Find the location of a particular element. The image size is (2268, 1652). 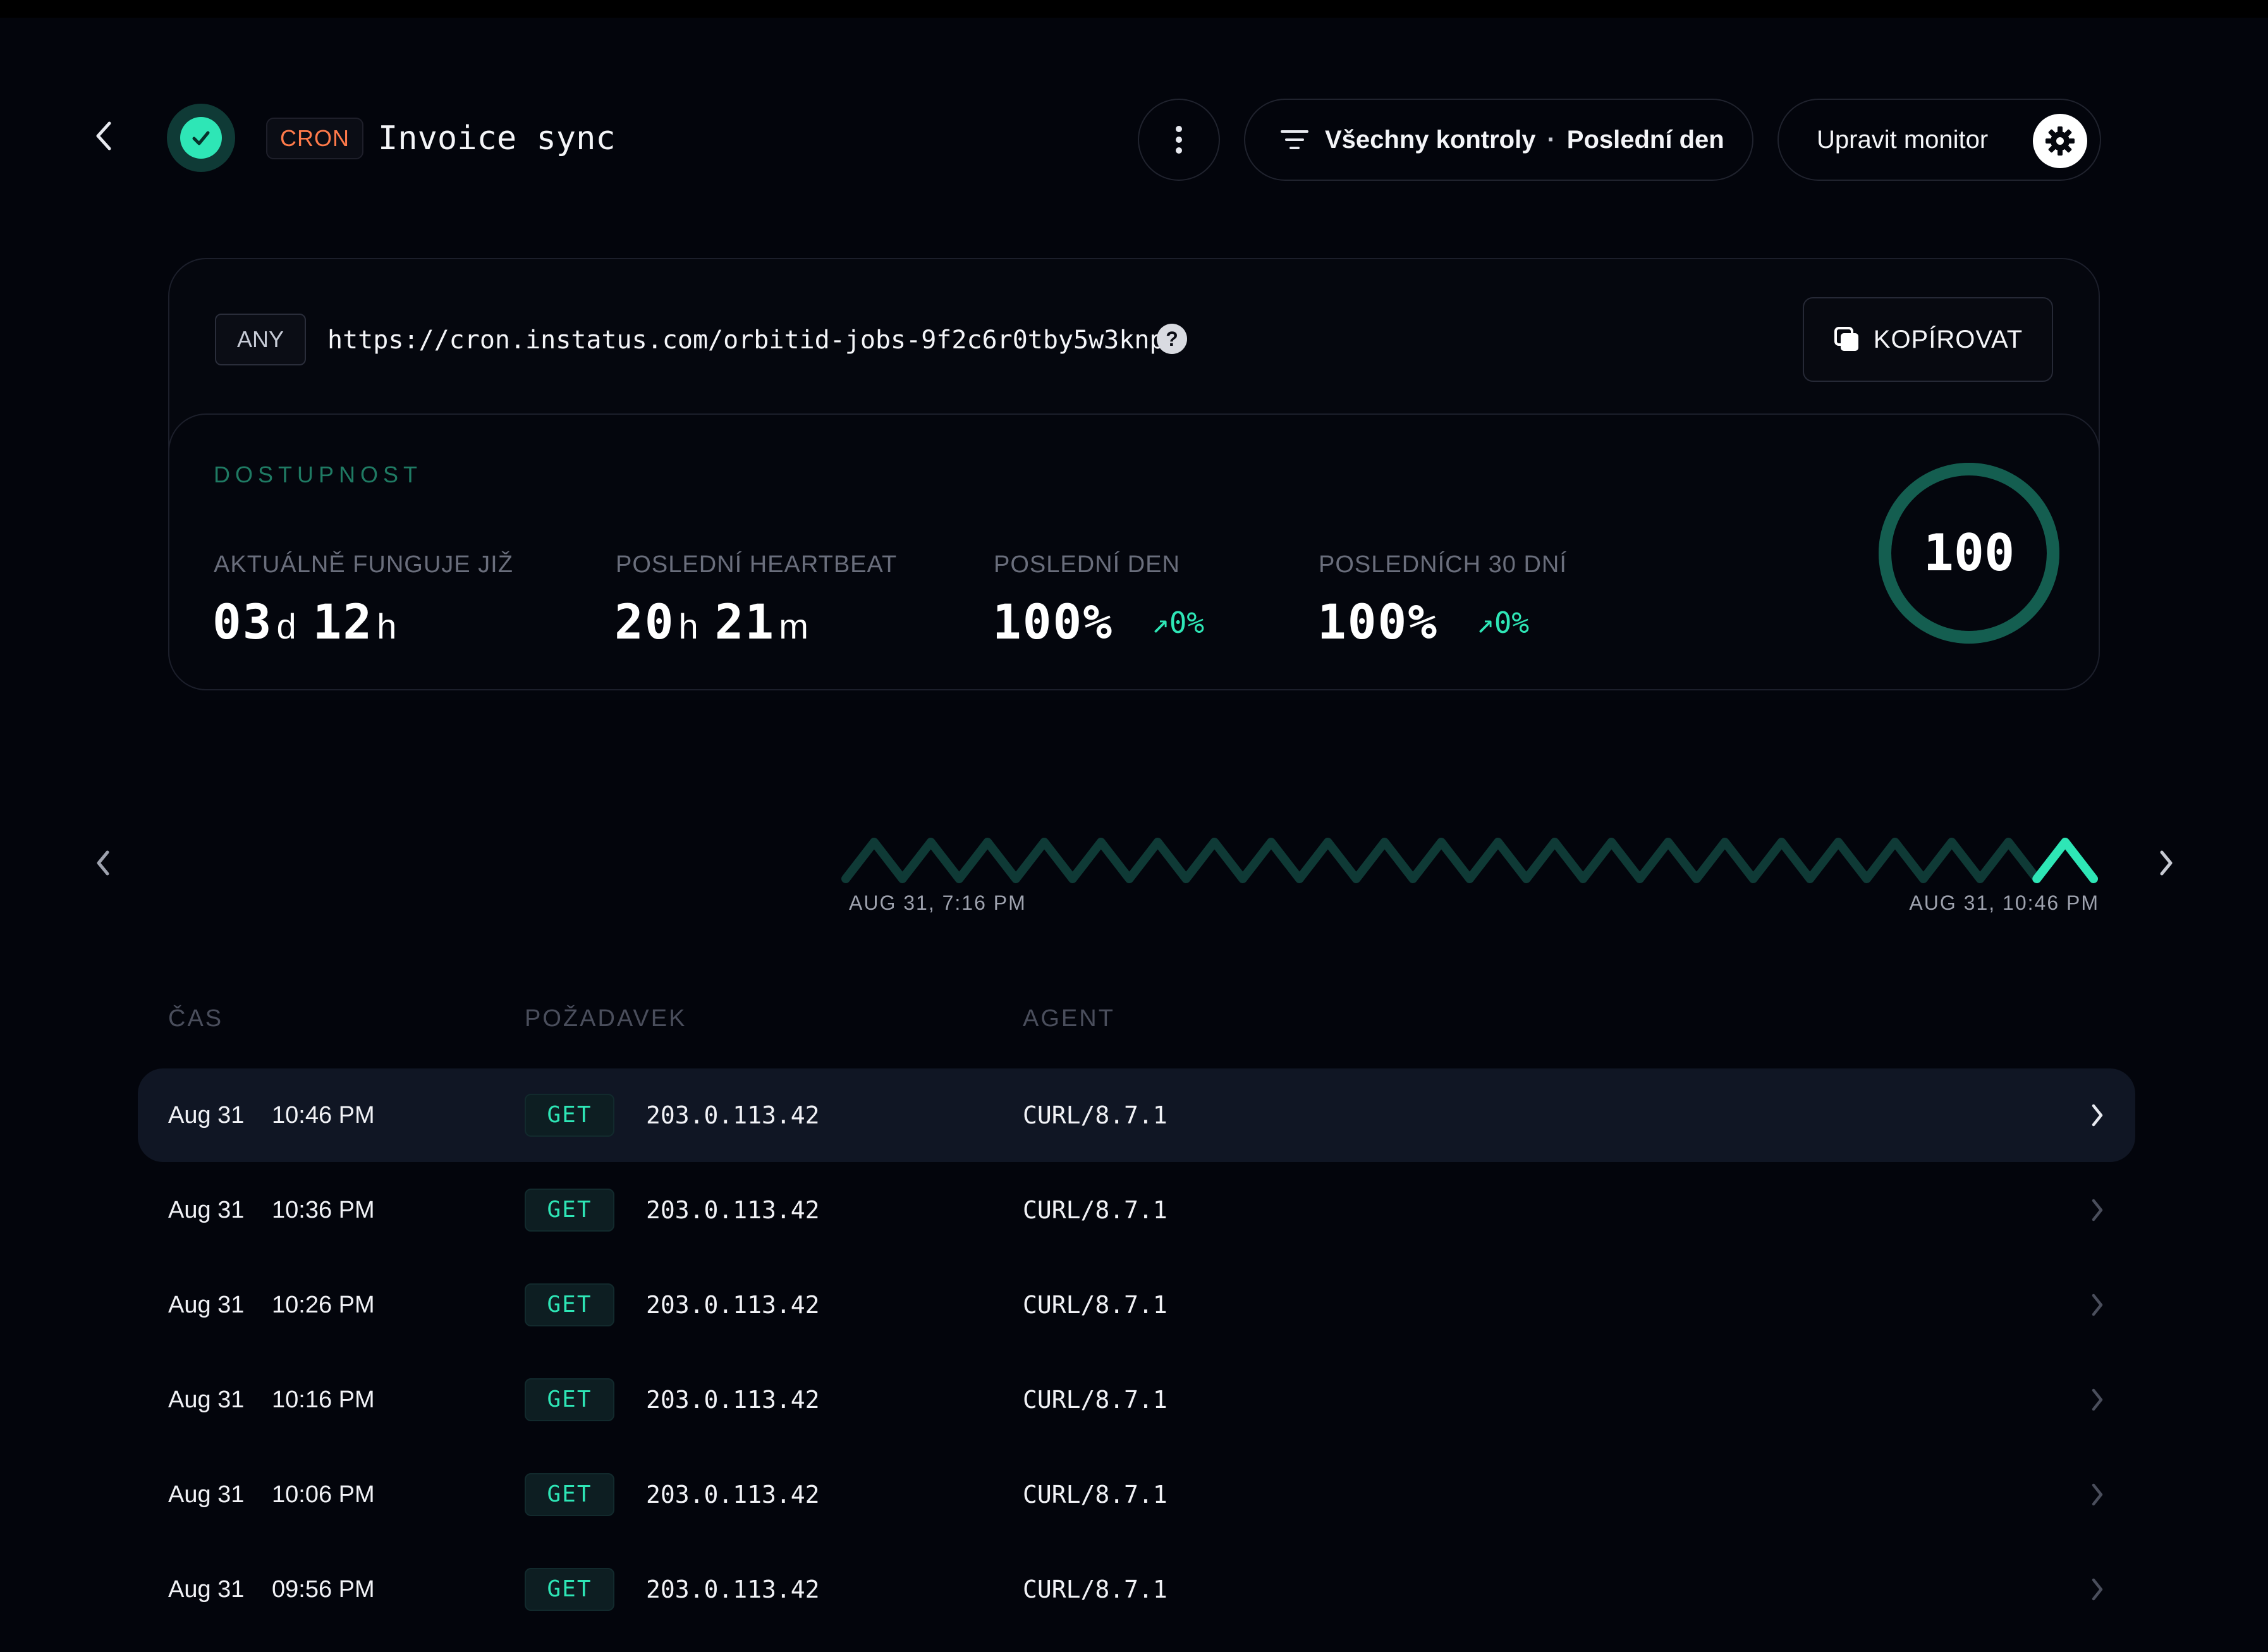

filter-period-label: Poslední den is located at coordinates (1645, 139).